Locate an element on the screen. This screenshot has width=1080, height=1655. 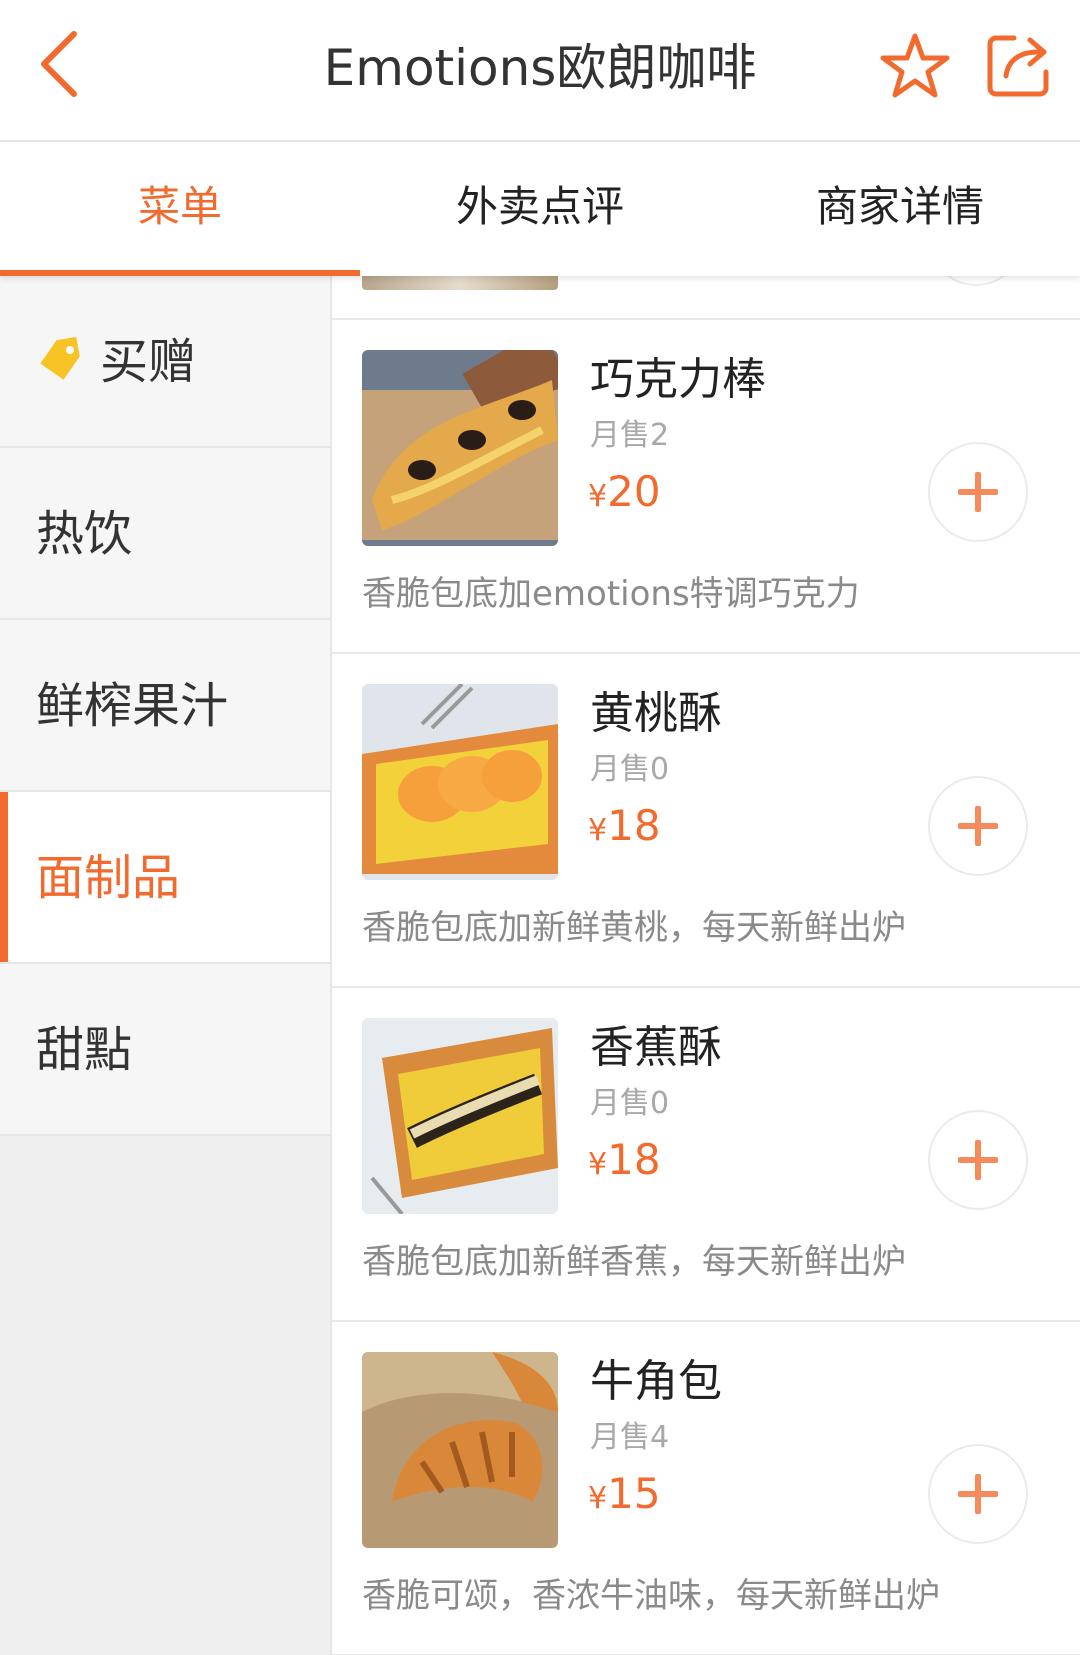
previous-item-image is located at coordinates (460, 283).